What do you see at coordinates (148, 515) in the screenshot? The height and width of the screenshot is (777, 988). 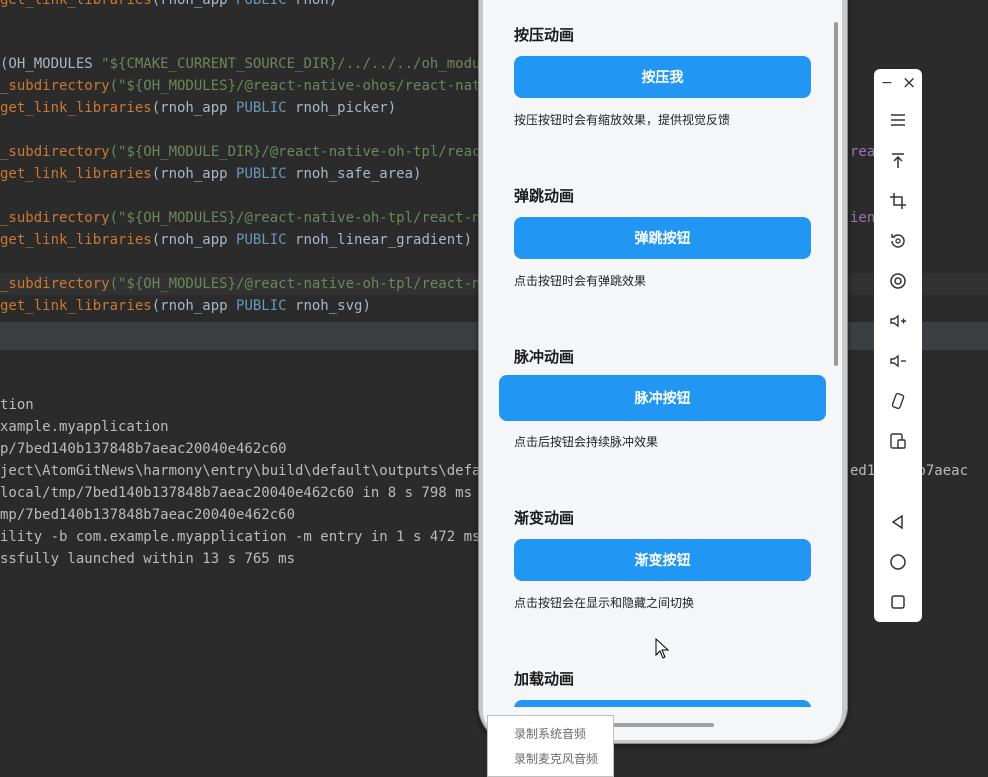 I see `console-line: mp/7bed140b137848b7aeac20040e462c60` at bounding box center [148, 515].